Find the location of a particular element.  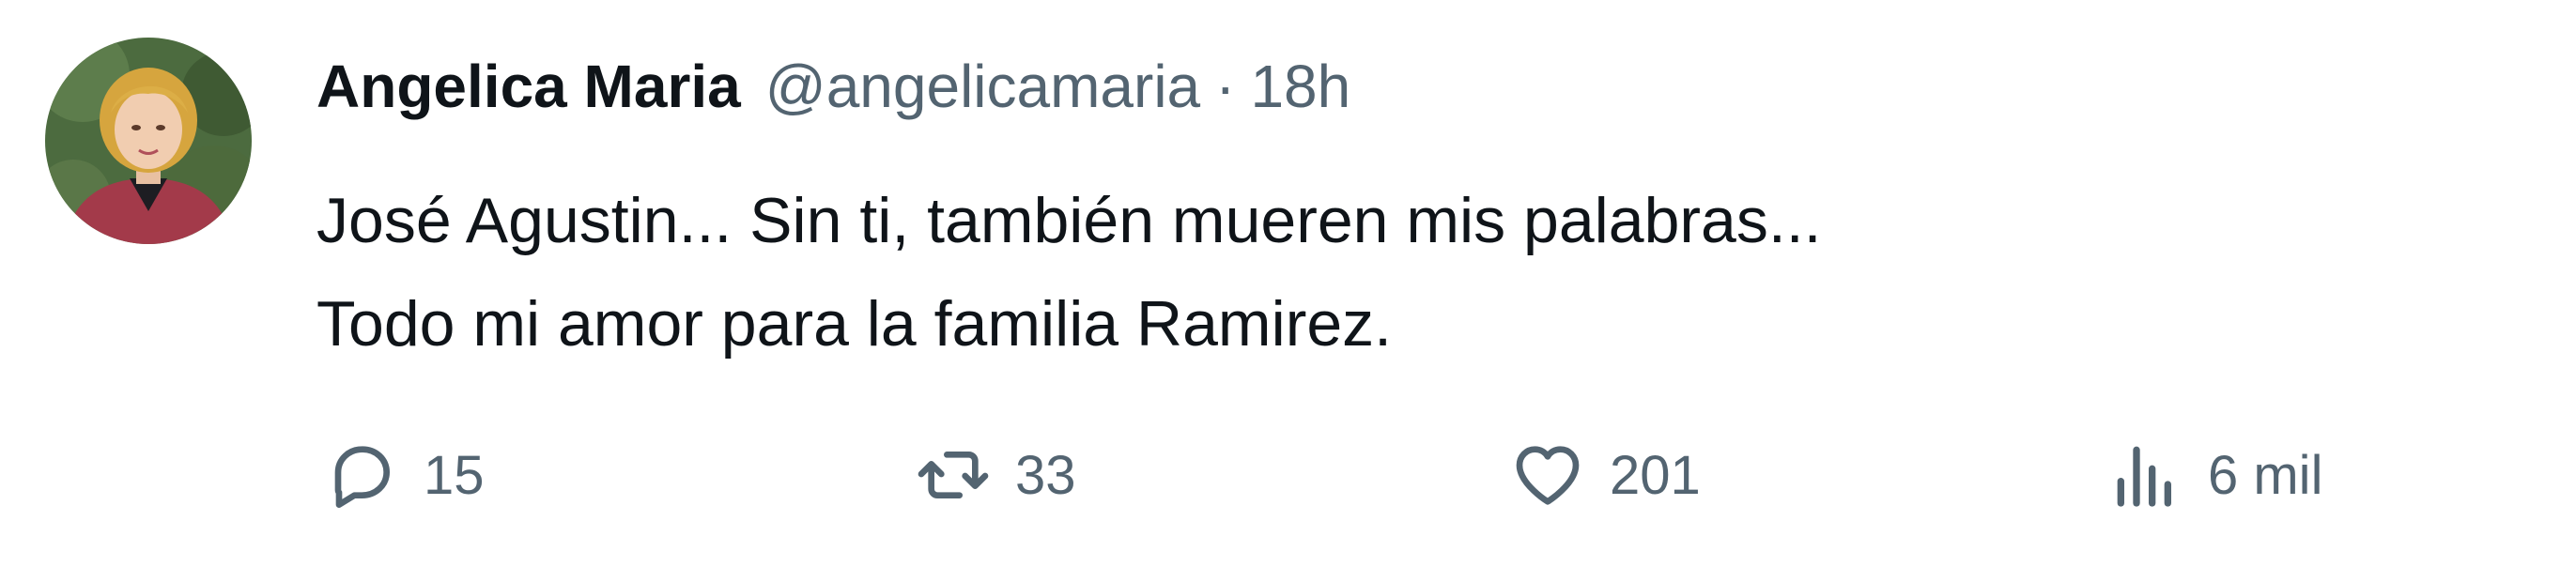

avatar is located at coordinates (148, 141).